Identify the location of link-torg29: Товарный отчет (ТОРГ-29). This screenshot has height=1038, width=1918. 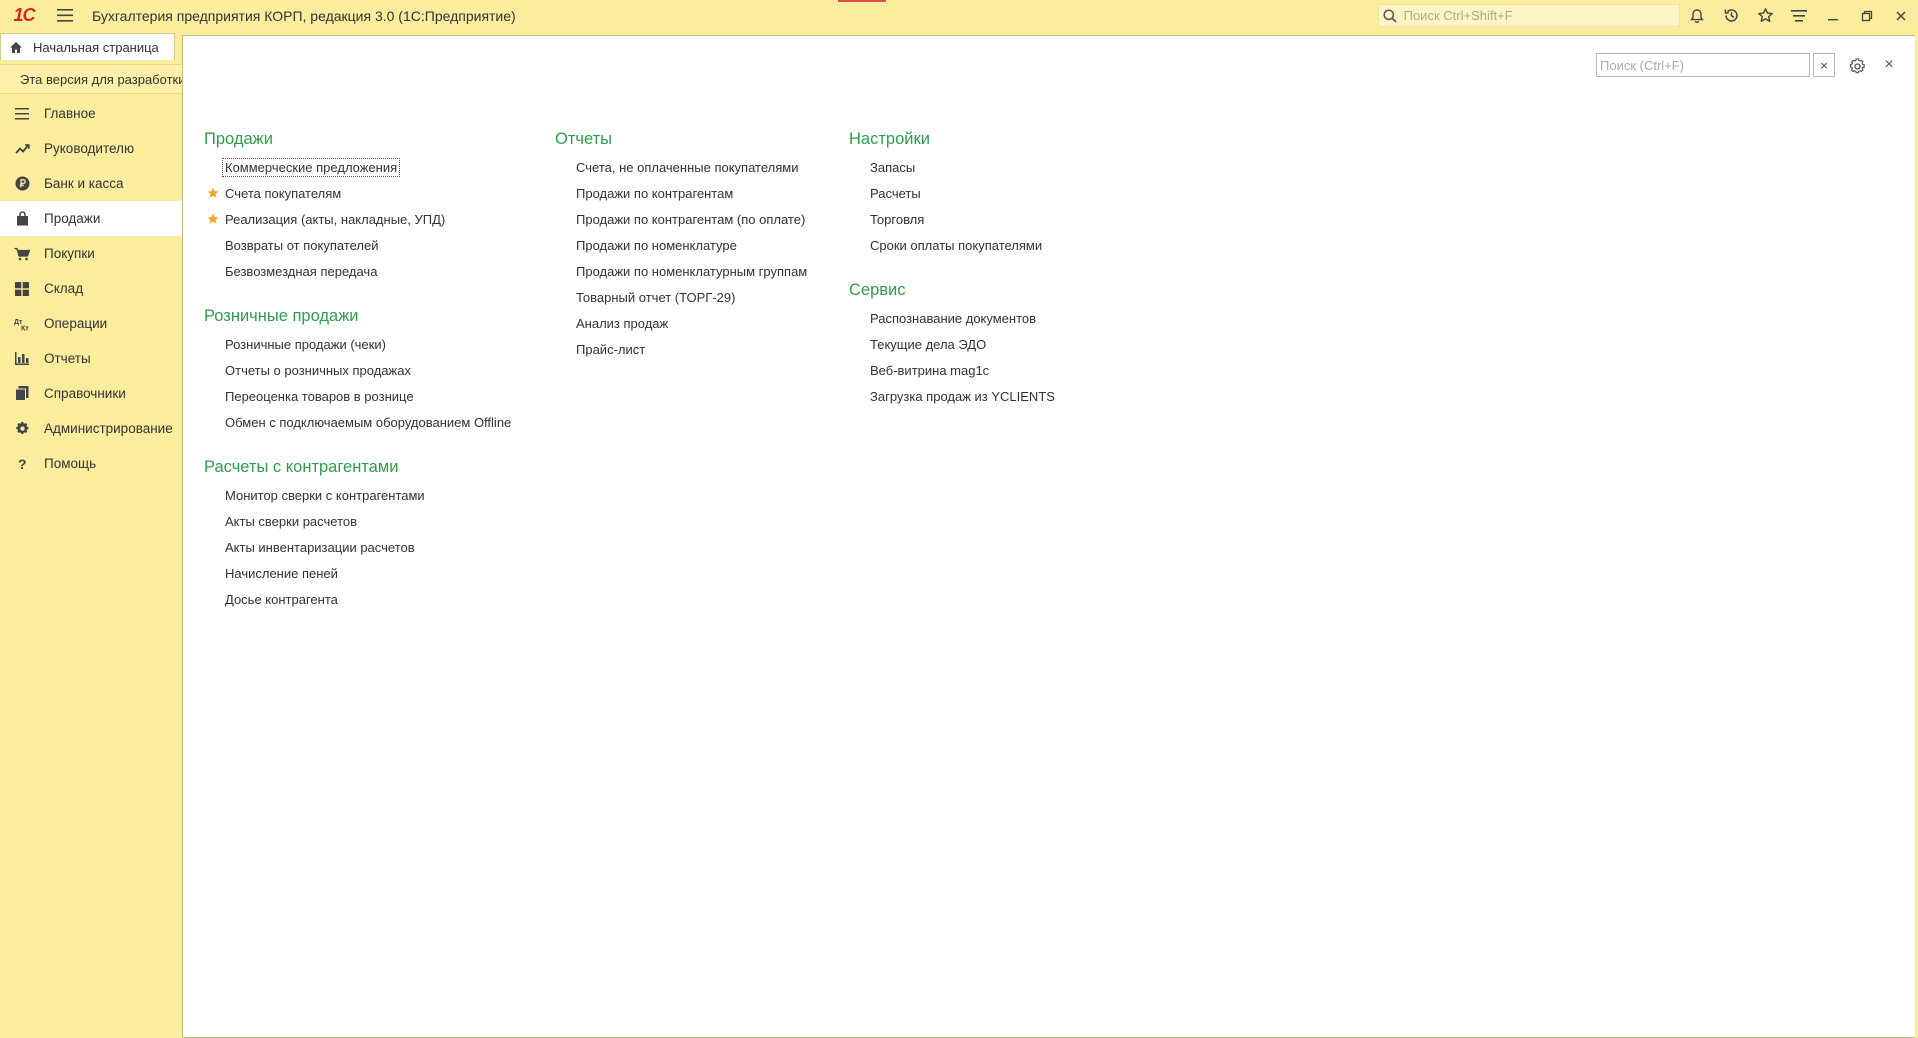
(681, 297).